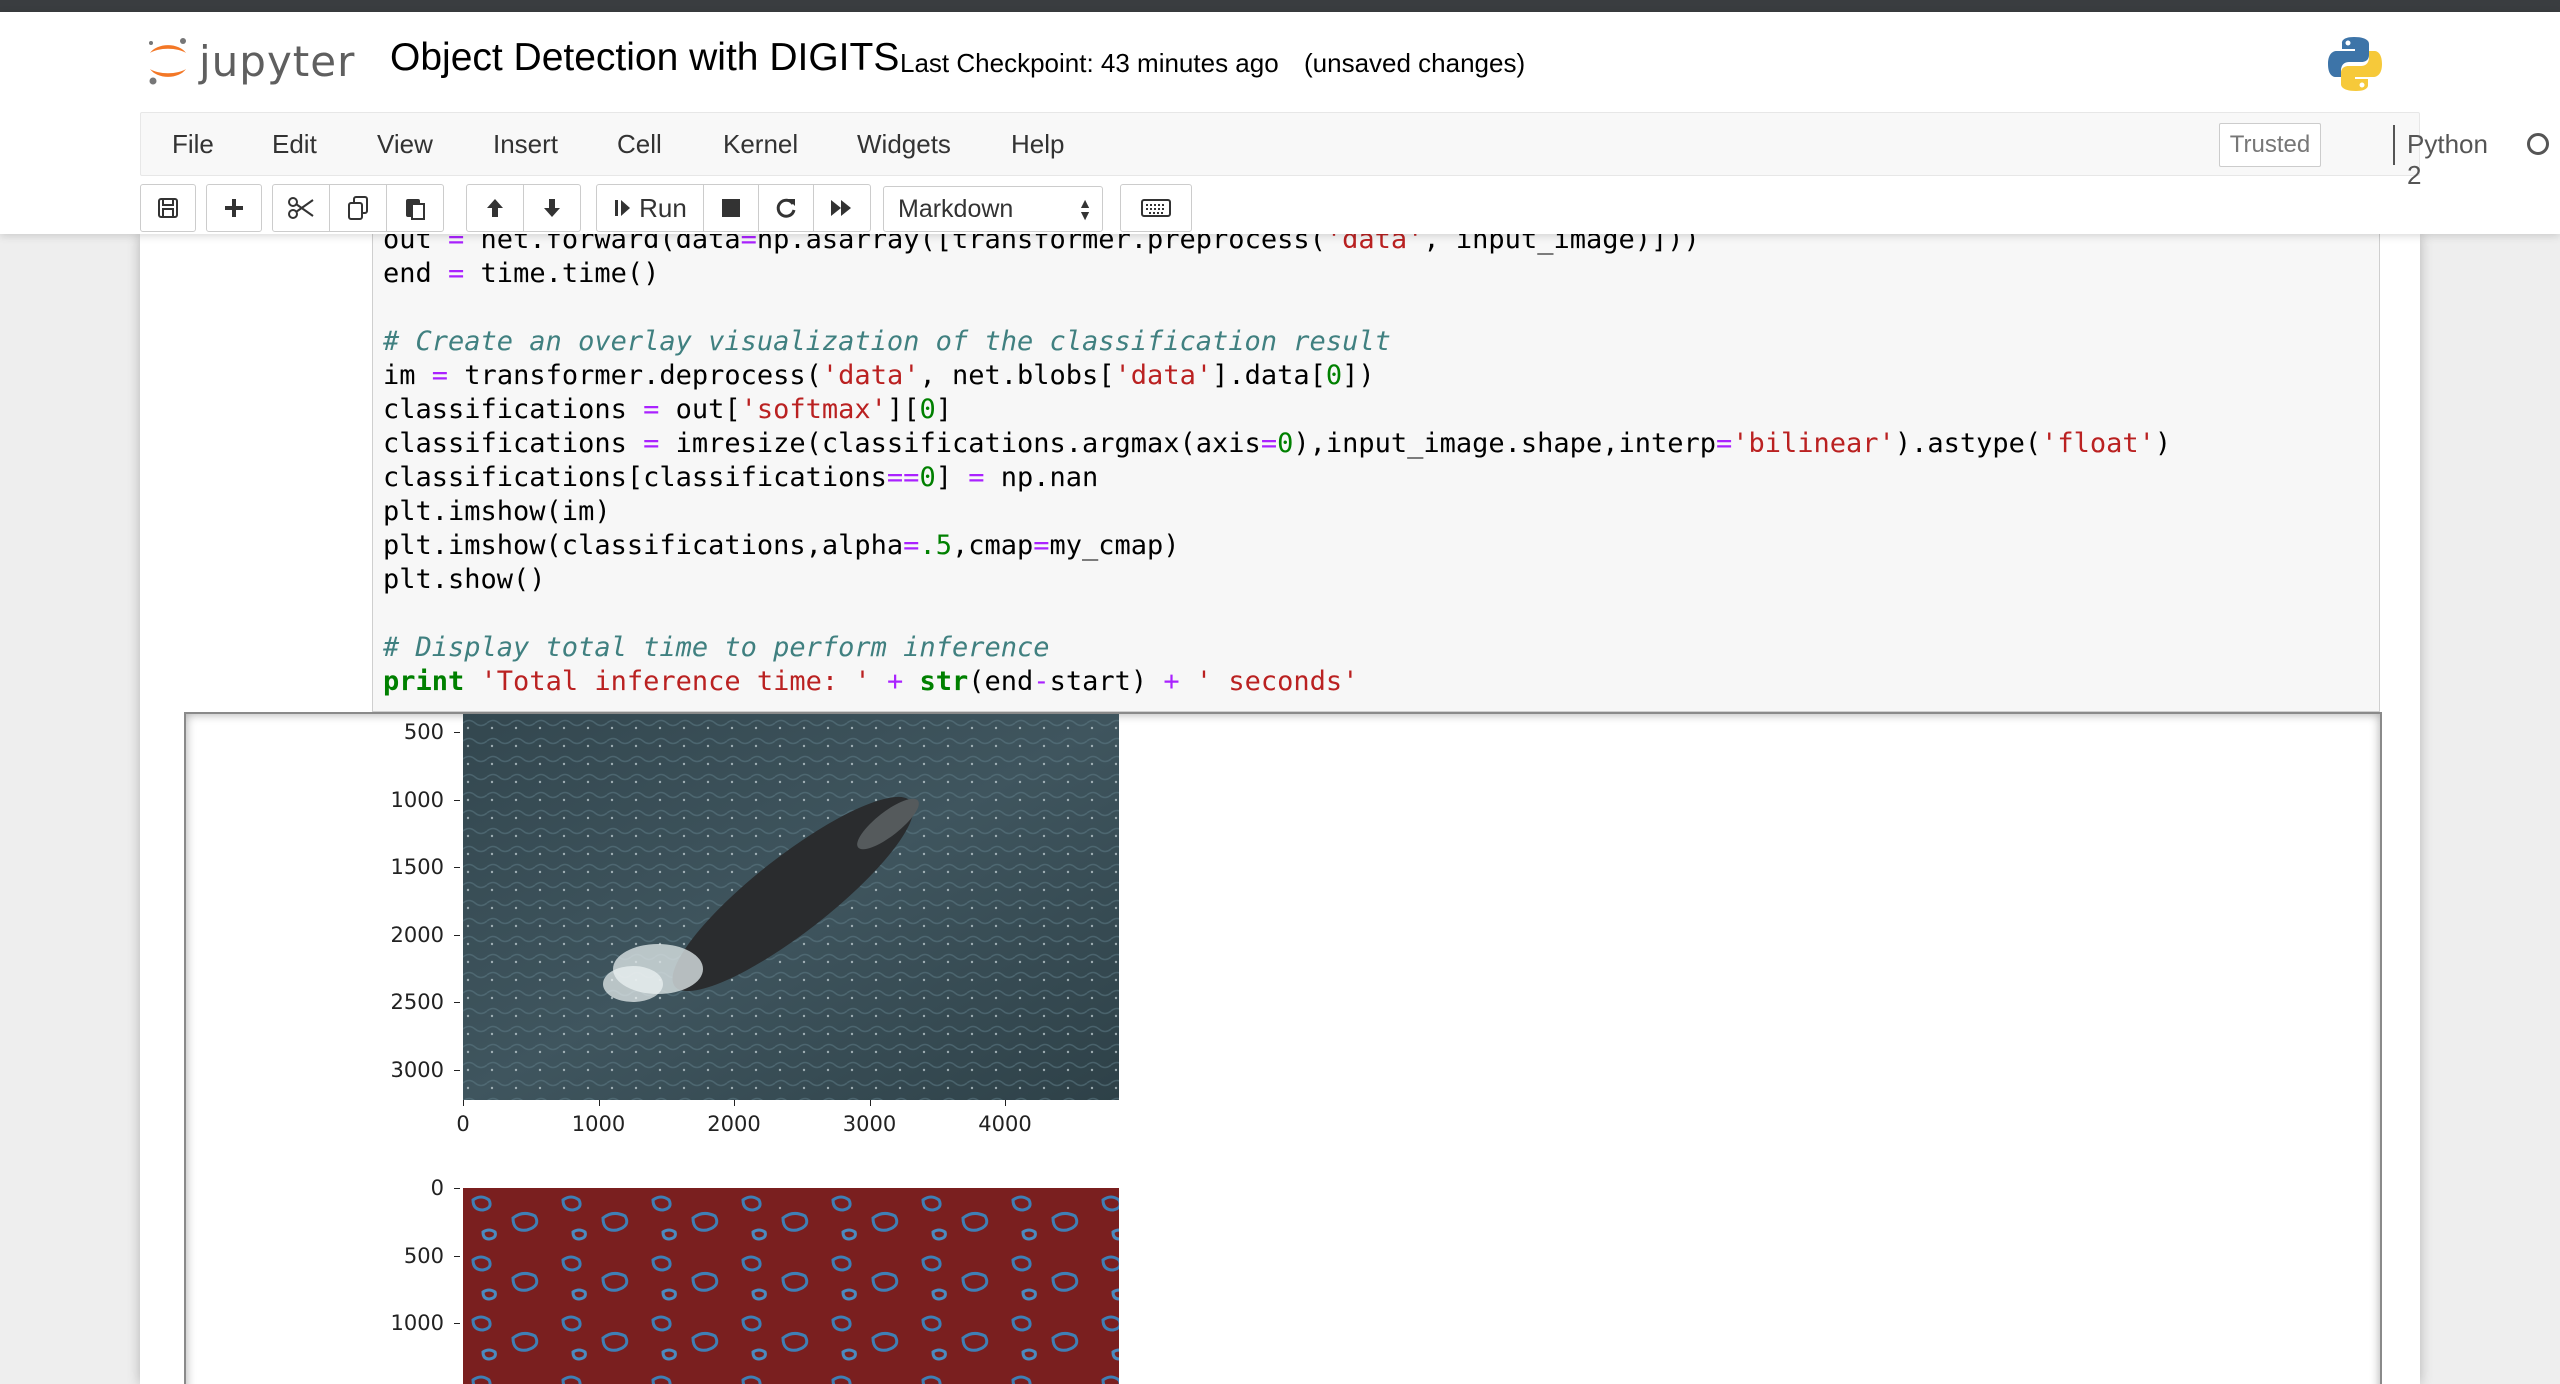 This screenshot has width=2560, height=1384. What do you see at coordinates (2538, 144) in the screenshot?
I see `kernel-idle-icon` at bounding box center [2538, 144].